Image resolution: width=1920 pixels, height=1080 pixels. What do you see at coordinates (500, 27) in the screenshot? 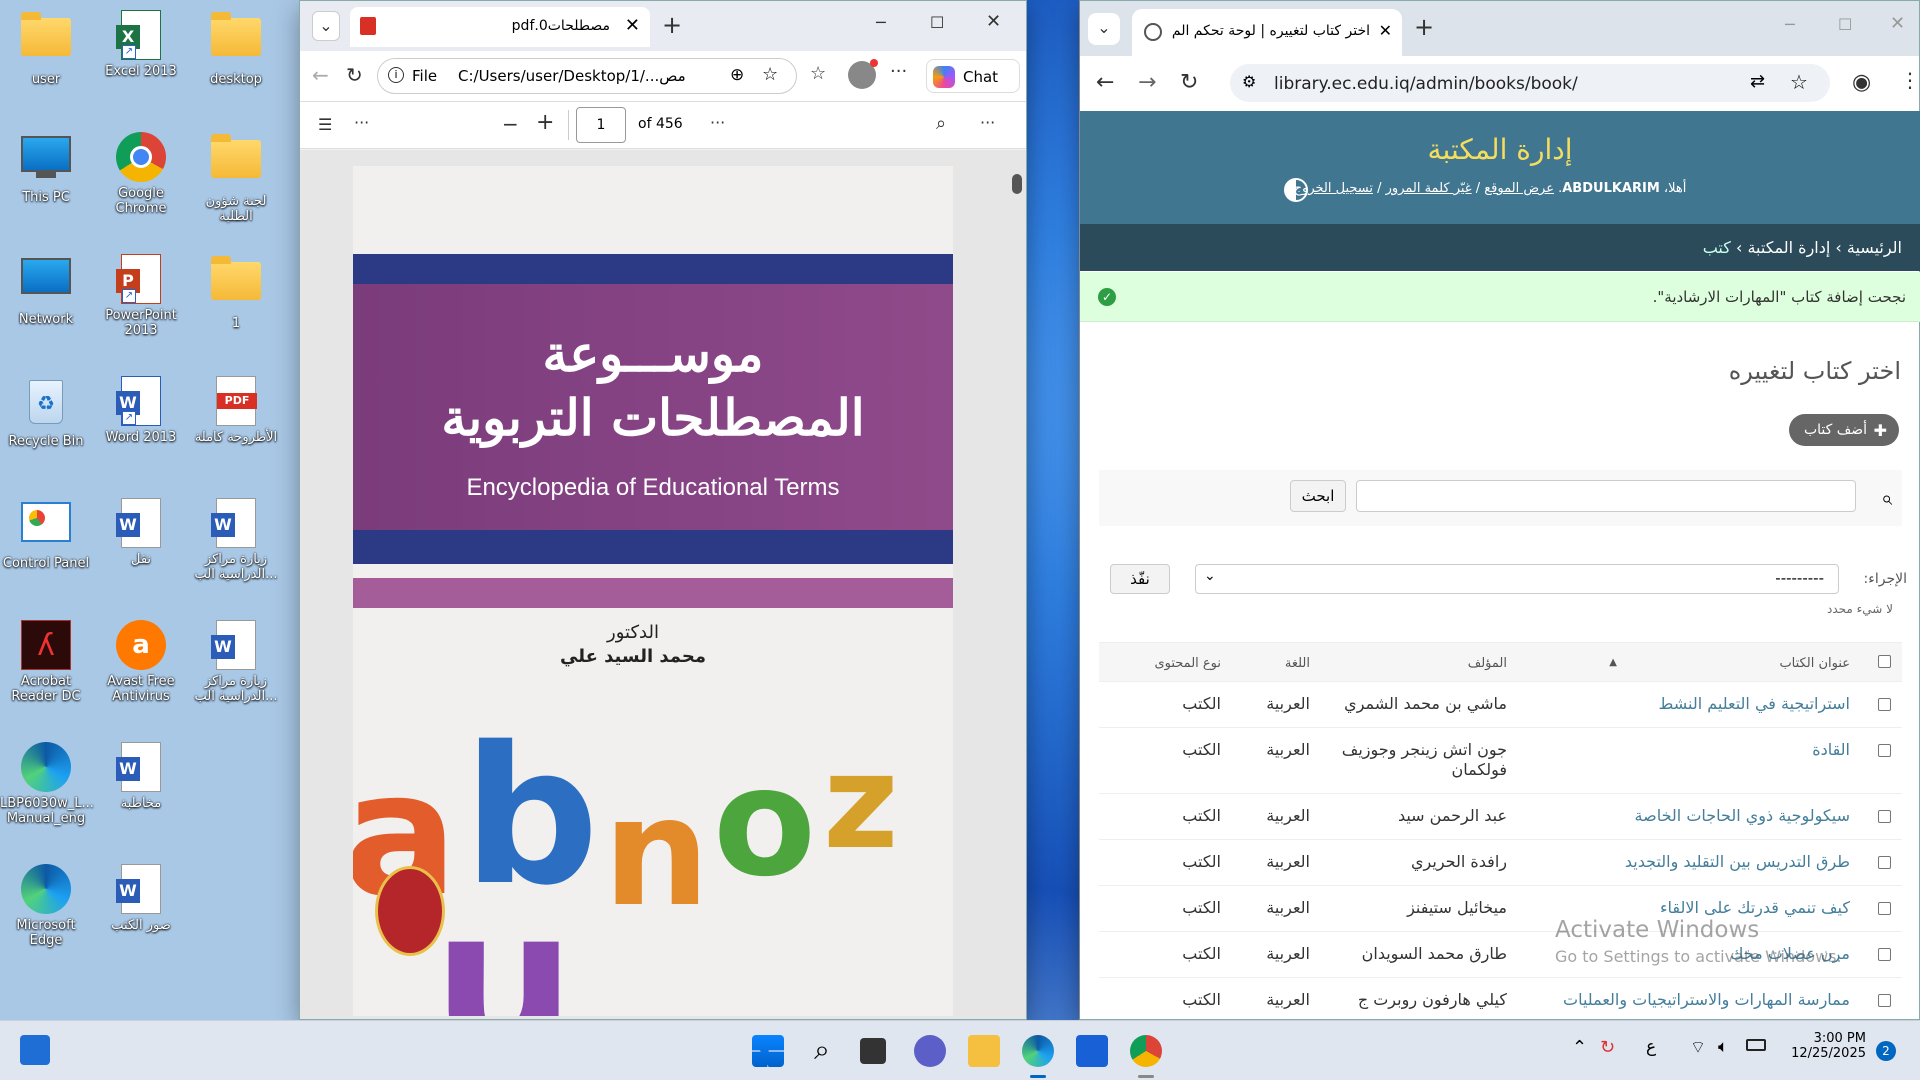
I see `edge-tab-pdf: مصطلحات0.pdf ✕` at bounding box center [500, 27].